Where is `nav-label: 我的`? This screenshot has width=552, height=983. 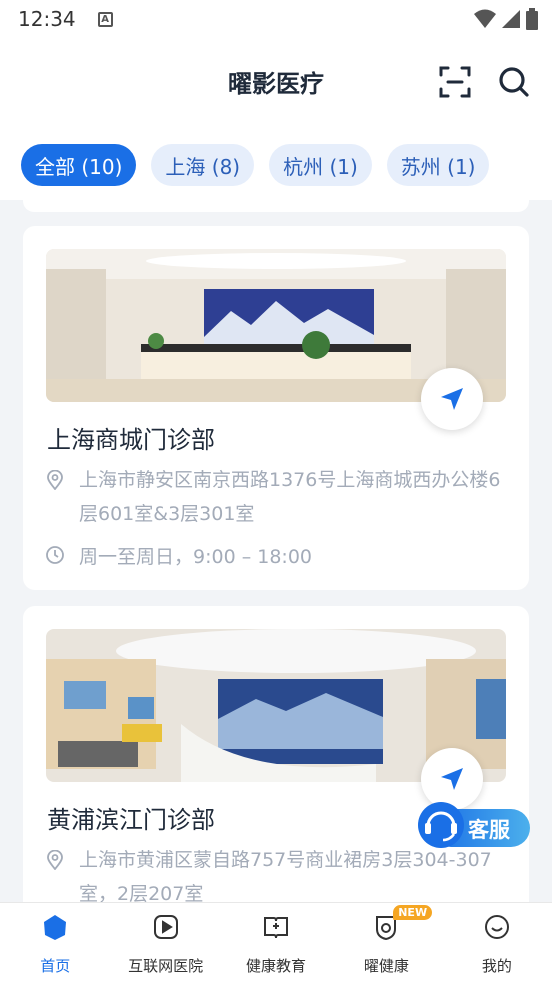
nav-label: 我的 is located at coordinates (496, 966).